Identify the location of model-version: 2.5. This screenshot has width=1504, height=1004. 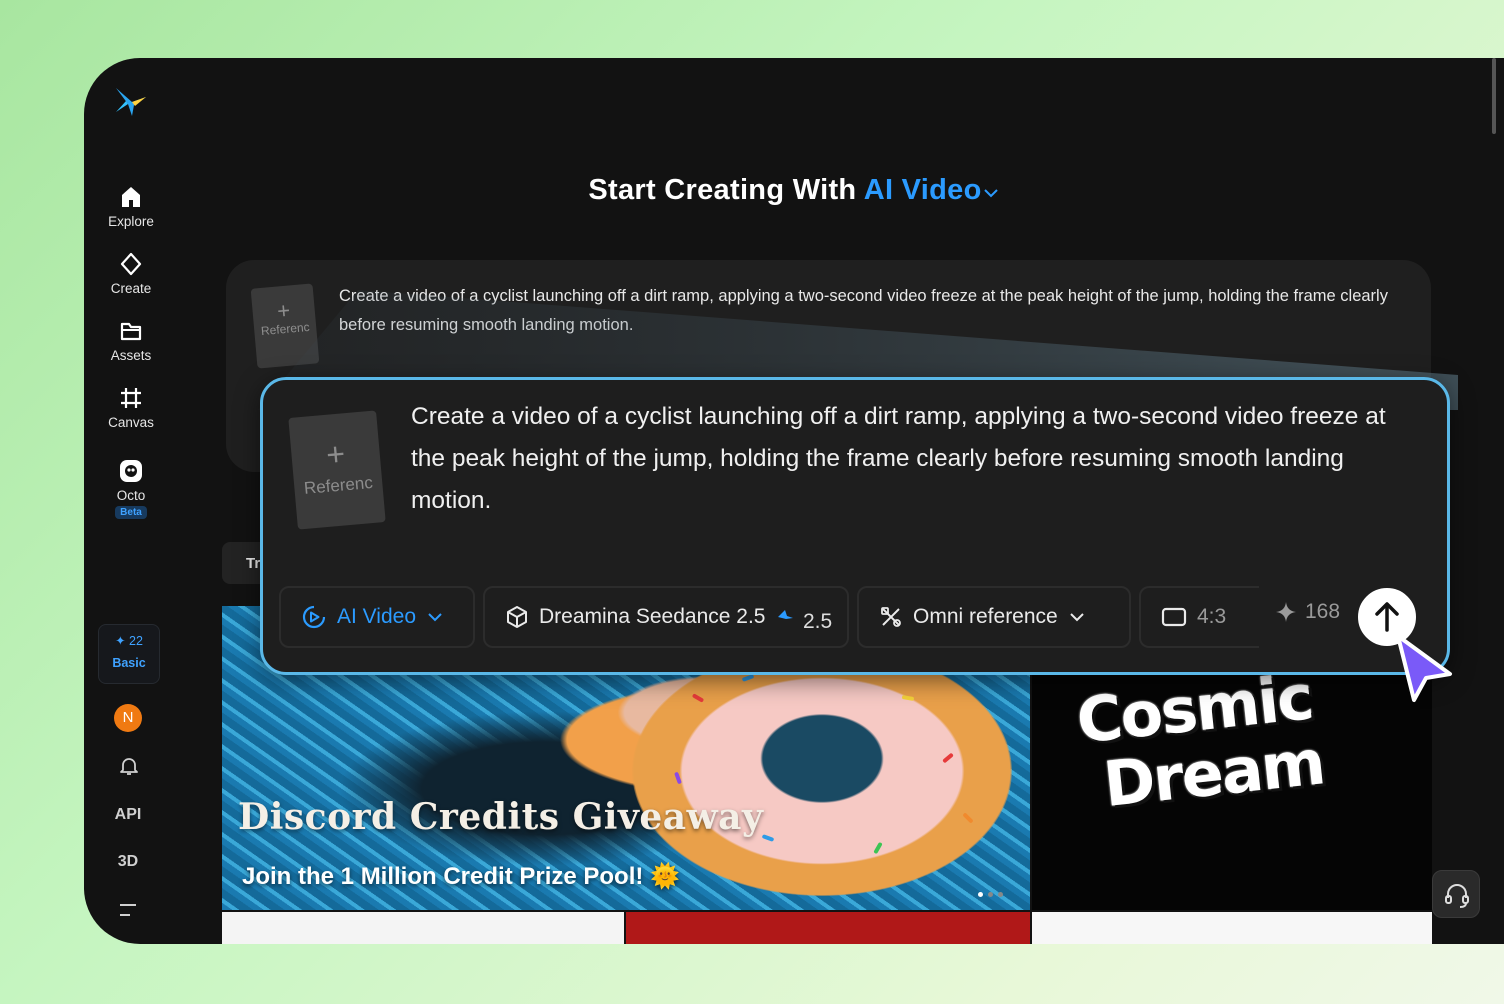
(818, 621).